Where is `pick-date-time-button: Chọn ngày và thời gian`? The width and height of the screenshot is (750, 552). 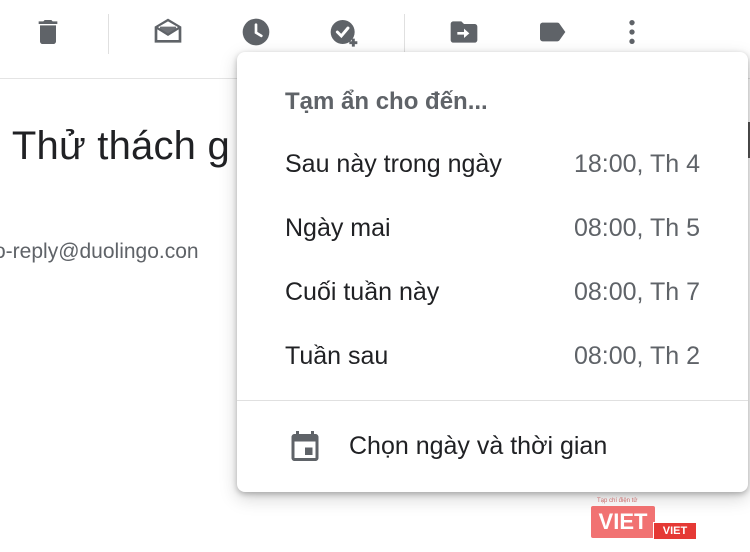 pick-date-time-button: Chọn ngày và thời gian is located at coordinates (492, 446).